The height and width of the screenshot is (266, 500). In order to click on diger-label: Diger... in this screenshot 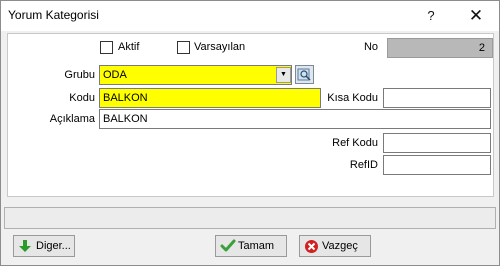, I will do `click(53, 246)`.